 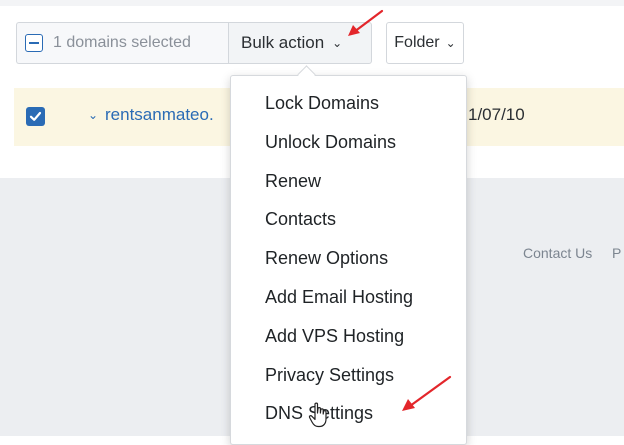 I want to click on menu-item-contacts: Contacts, so click(x=348, y=219).